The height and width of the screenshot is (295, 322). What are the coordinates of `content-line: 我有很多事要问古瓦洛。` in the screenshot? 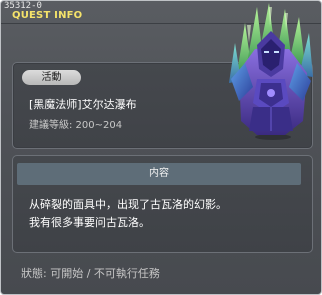 It's located at (89, 222).